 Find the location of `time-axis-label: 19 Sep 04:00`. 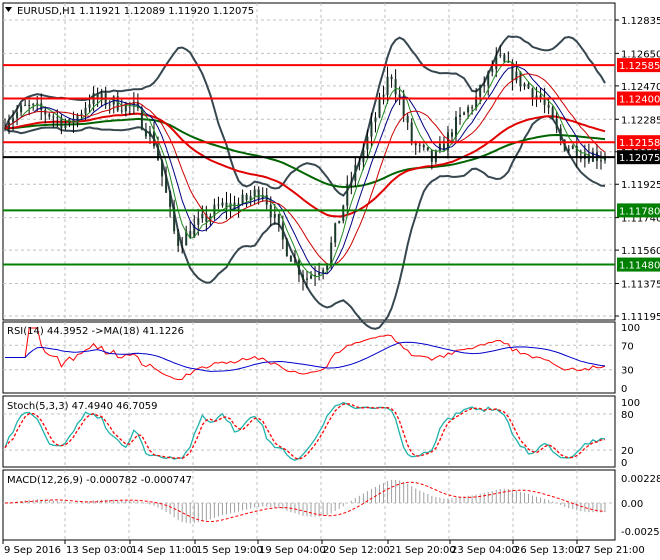

time-axis-label: 19 Sep 04:00 is located at coordinates (292, 550).